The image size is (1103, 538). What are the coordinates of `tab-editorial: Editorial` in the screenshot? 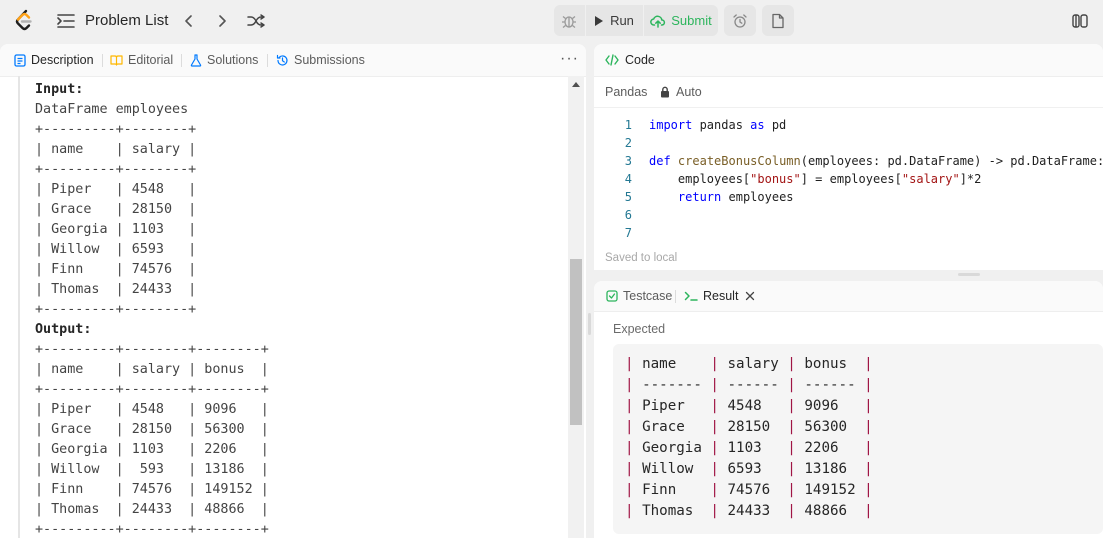 It's located at (141, 60).